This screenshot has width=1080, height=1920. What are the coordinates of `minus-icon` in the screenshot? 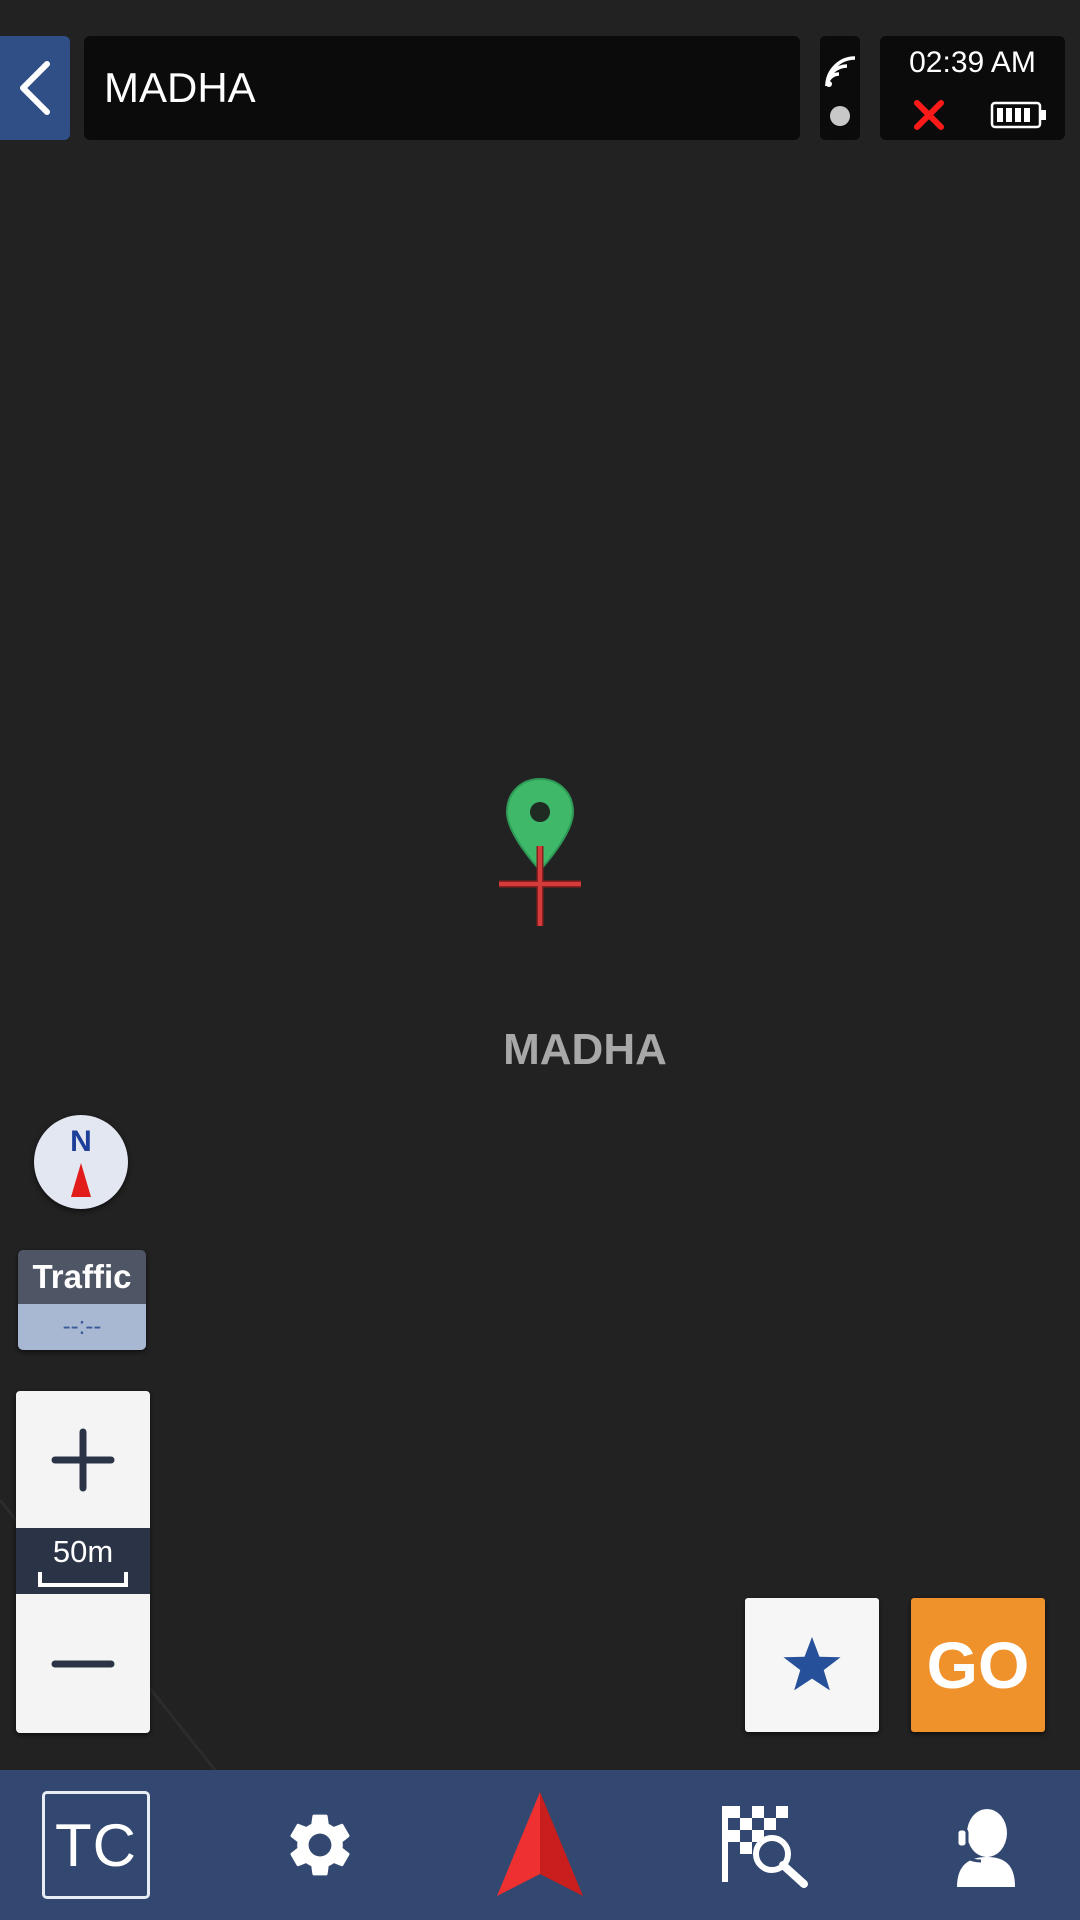 It's located at (83, 1663).